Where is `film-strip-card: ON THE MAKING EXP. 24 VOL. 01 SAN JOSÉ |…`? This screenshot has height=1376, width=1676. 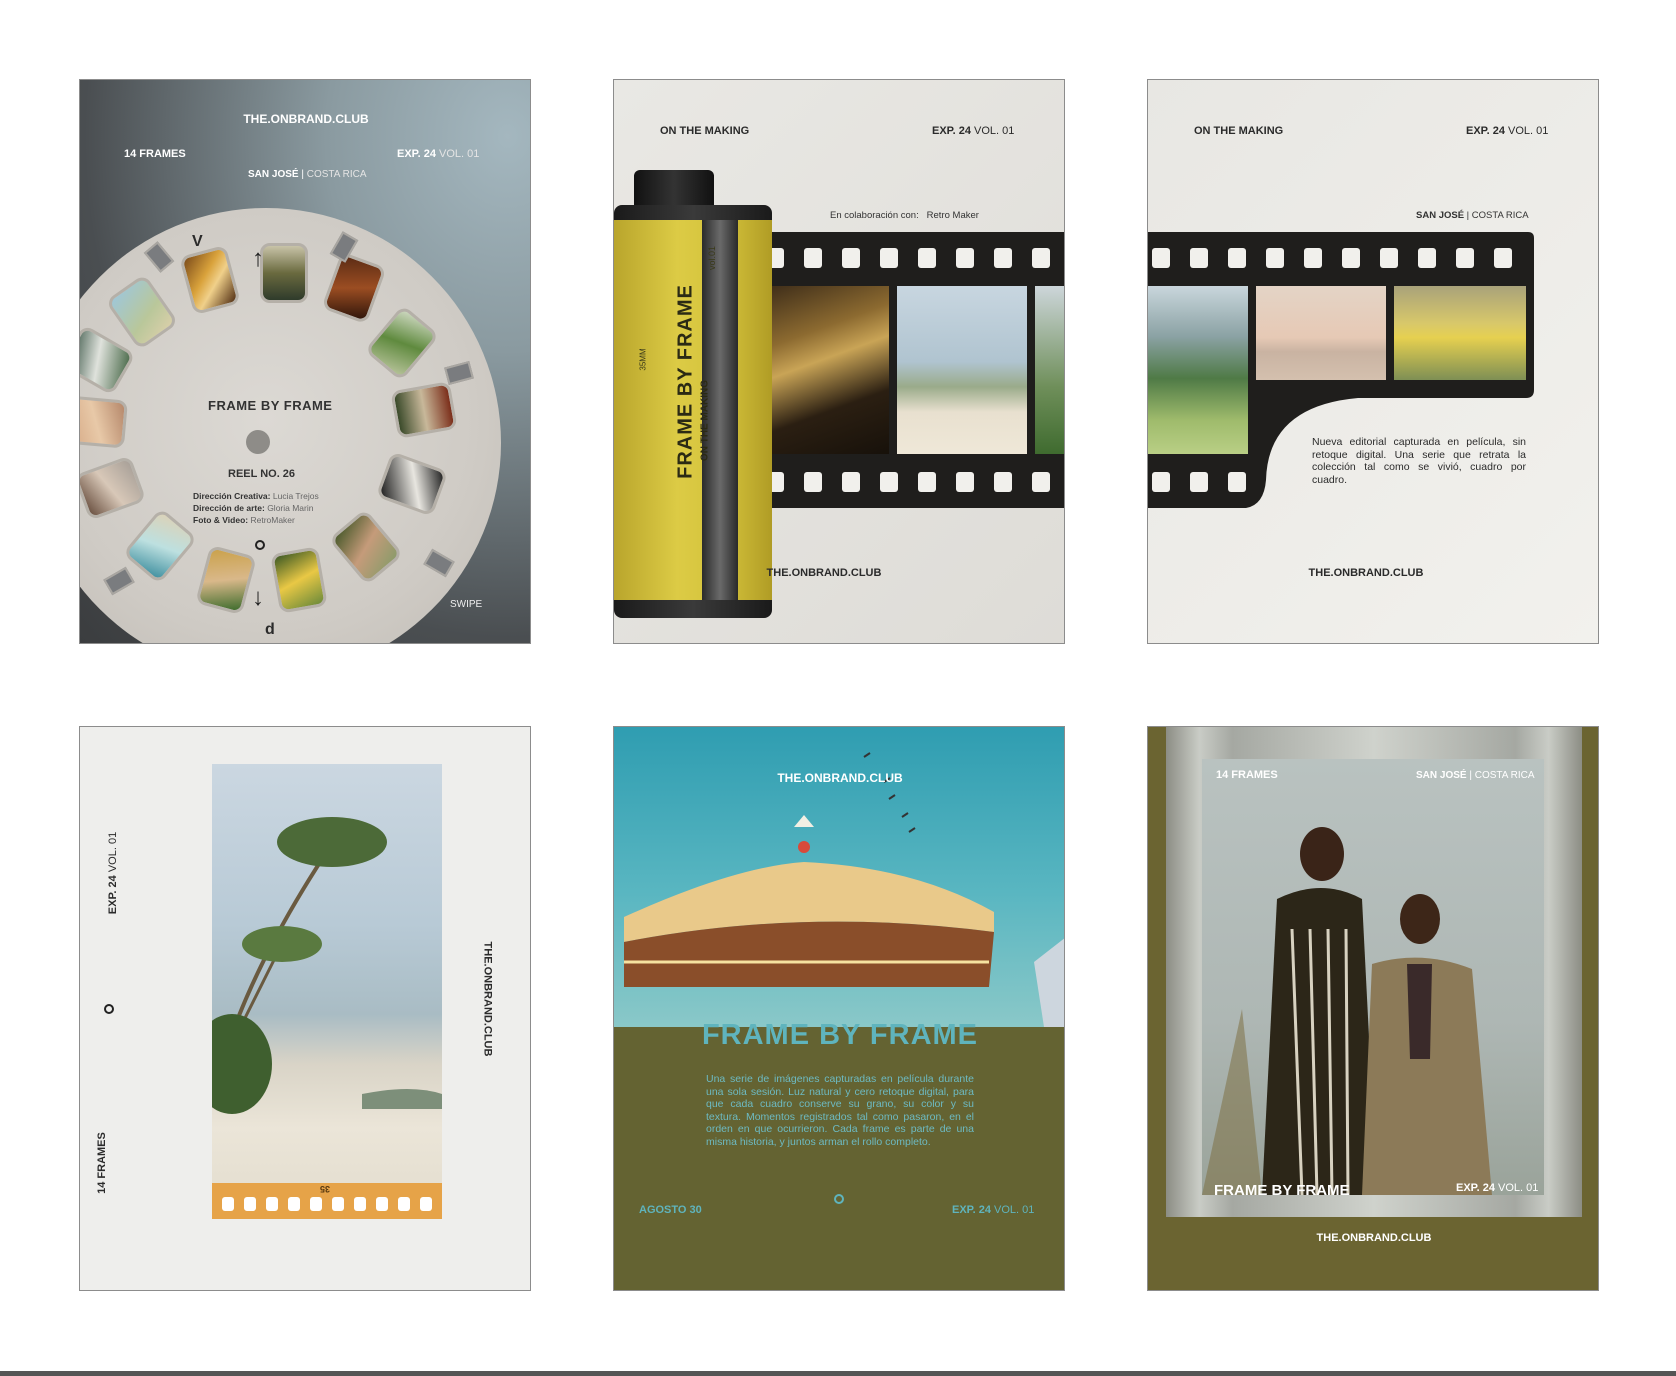 film-strip-card: ON THE MAKING EXP. 24 VOL. 01 SAN JOSÉ |… is located at coordinates (1373, 361).